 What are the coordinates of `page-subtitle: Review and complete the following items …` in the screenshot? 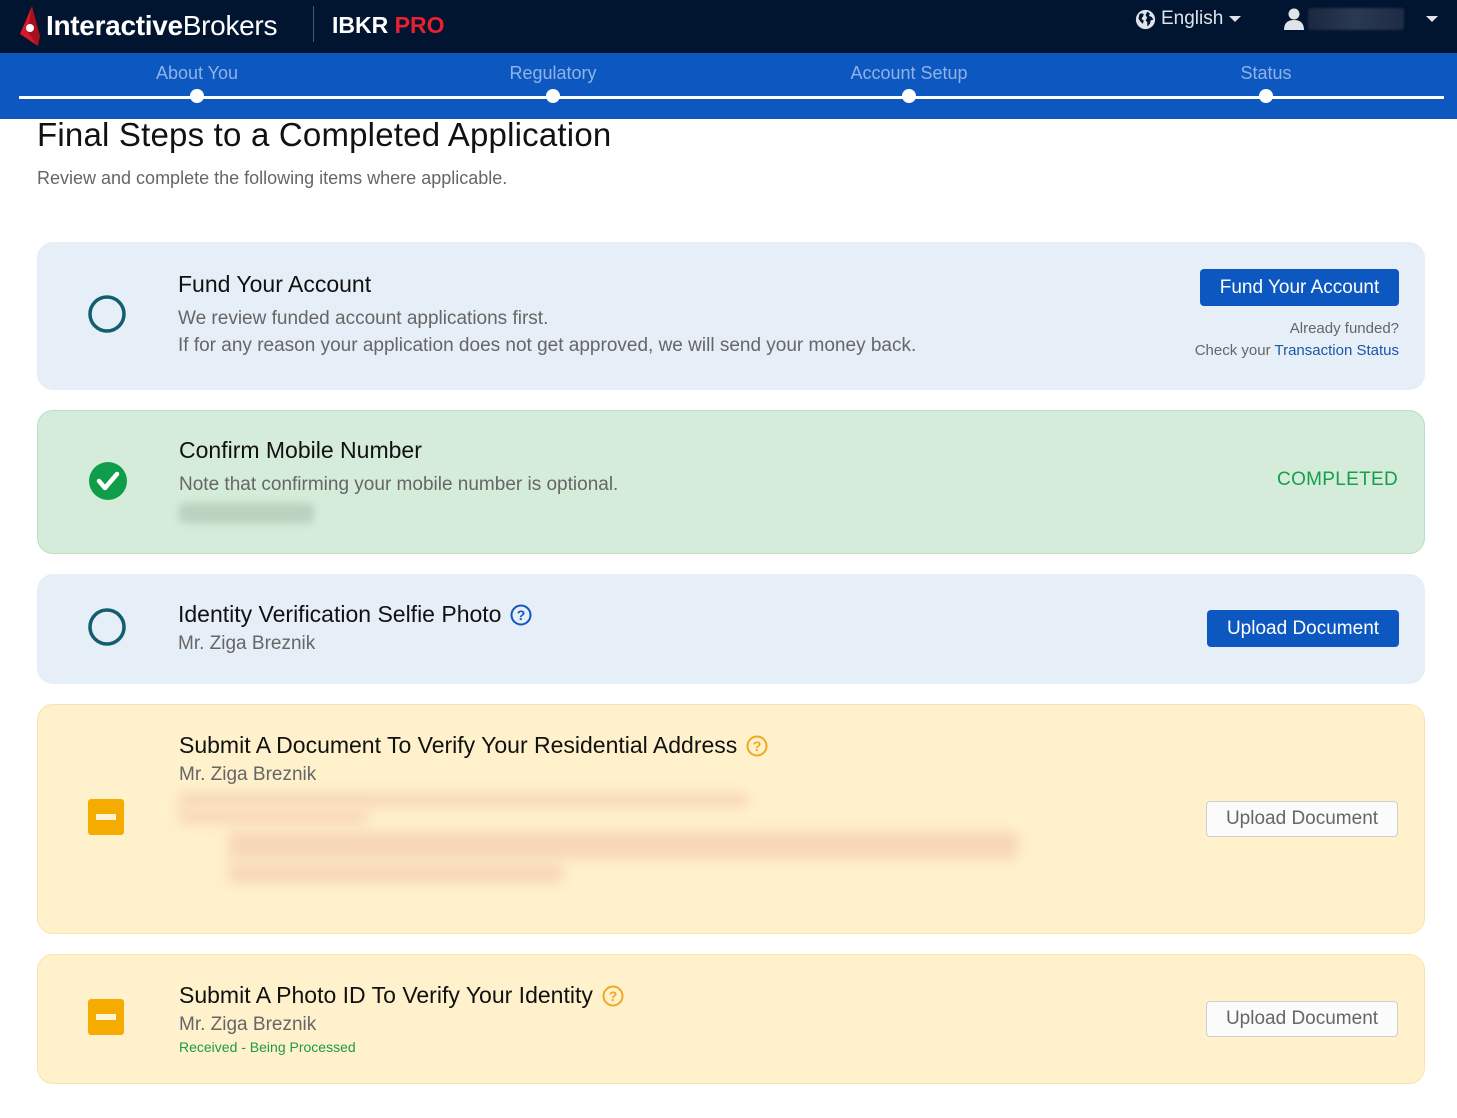 It's located at (272, 178).